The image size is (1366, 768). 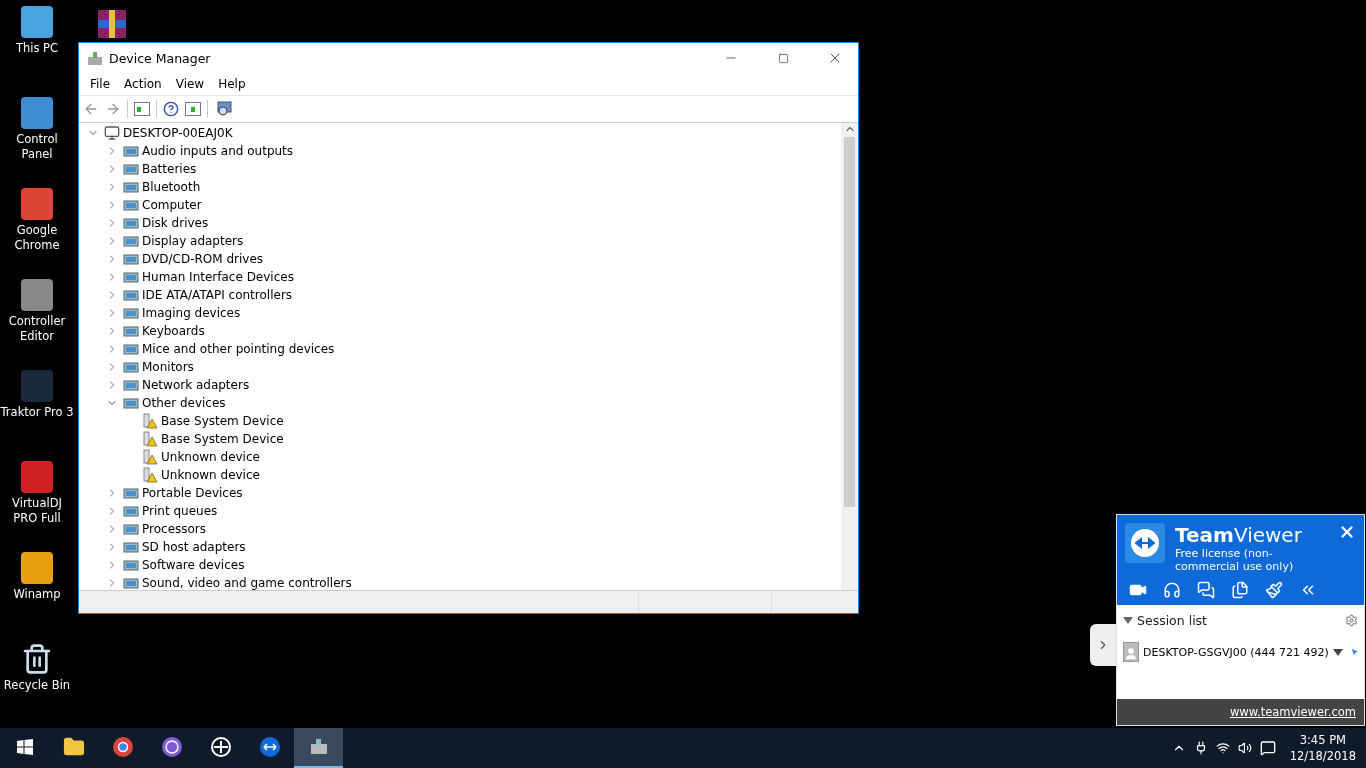 What do you see at coordinates (112, 24) in the screenshot?
I see `archive-icon` at bounding box center [112, 24].